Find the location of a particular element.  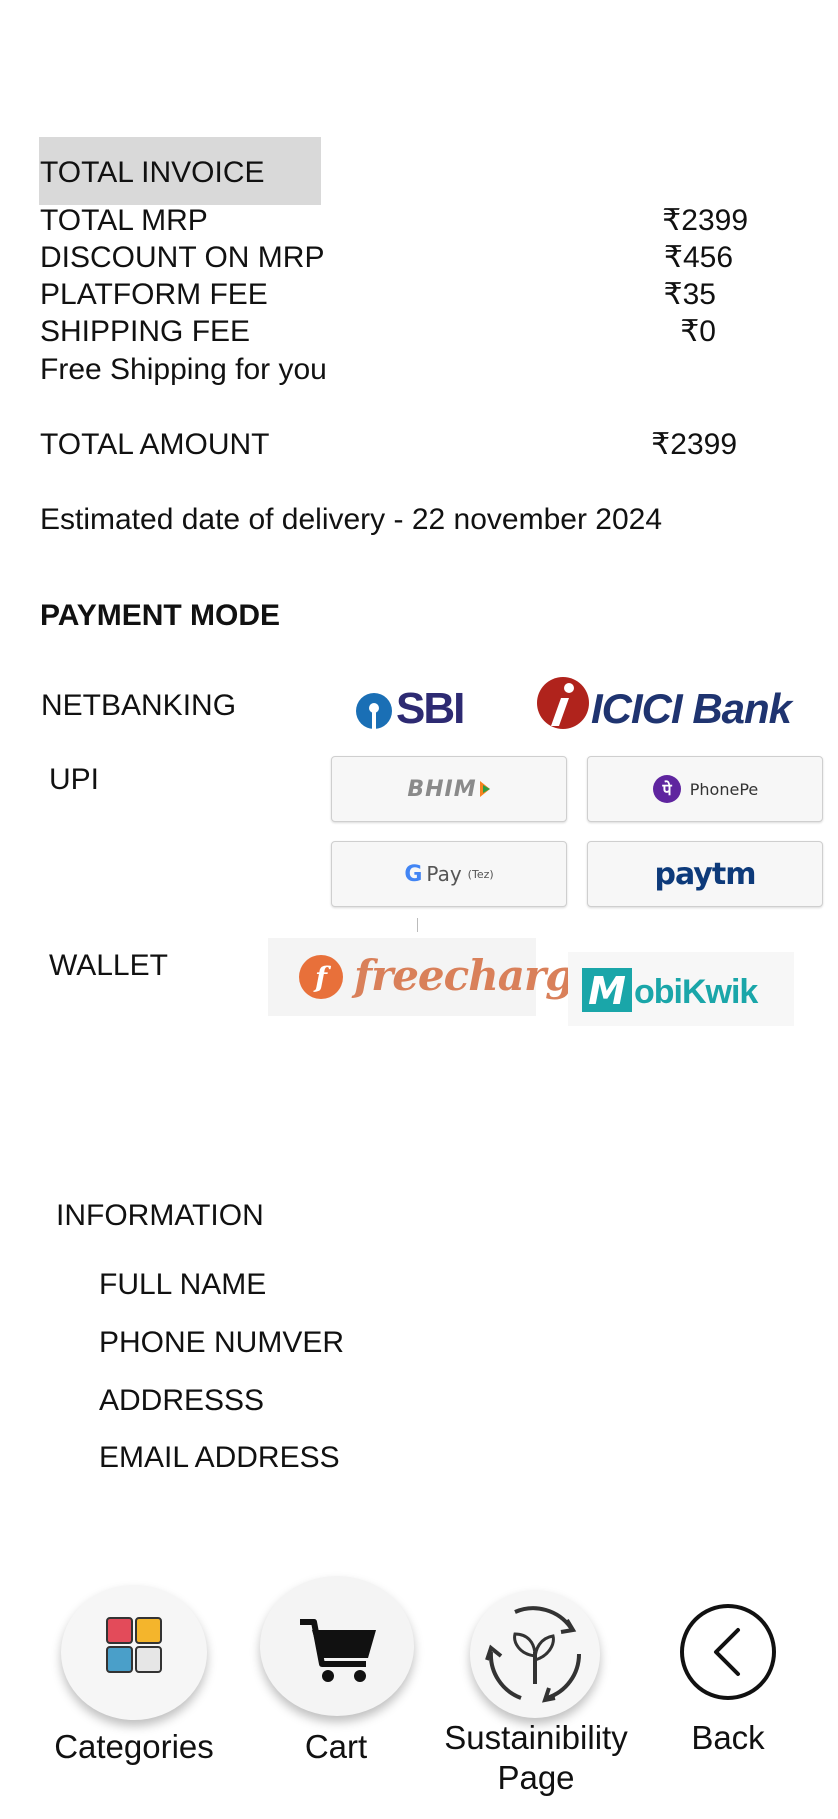

back-chevron-icon is located at coordinates (728, 1652).